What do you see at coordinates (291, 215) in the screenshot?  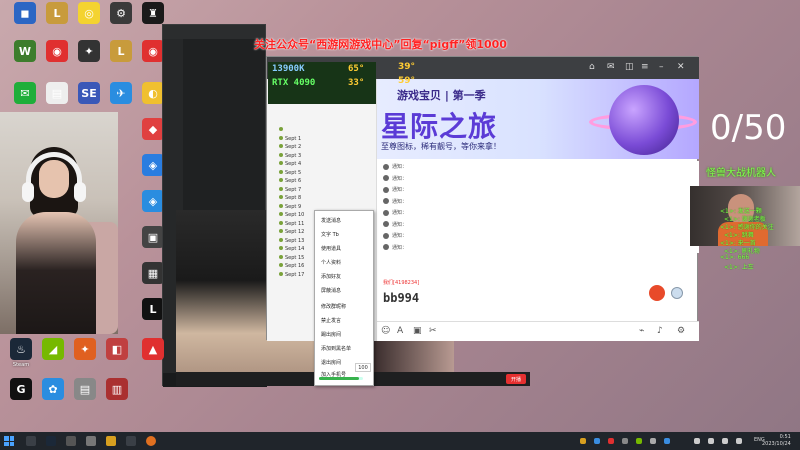 I see `tree-row: Sept 10` at bounding box center [291, 215].